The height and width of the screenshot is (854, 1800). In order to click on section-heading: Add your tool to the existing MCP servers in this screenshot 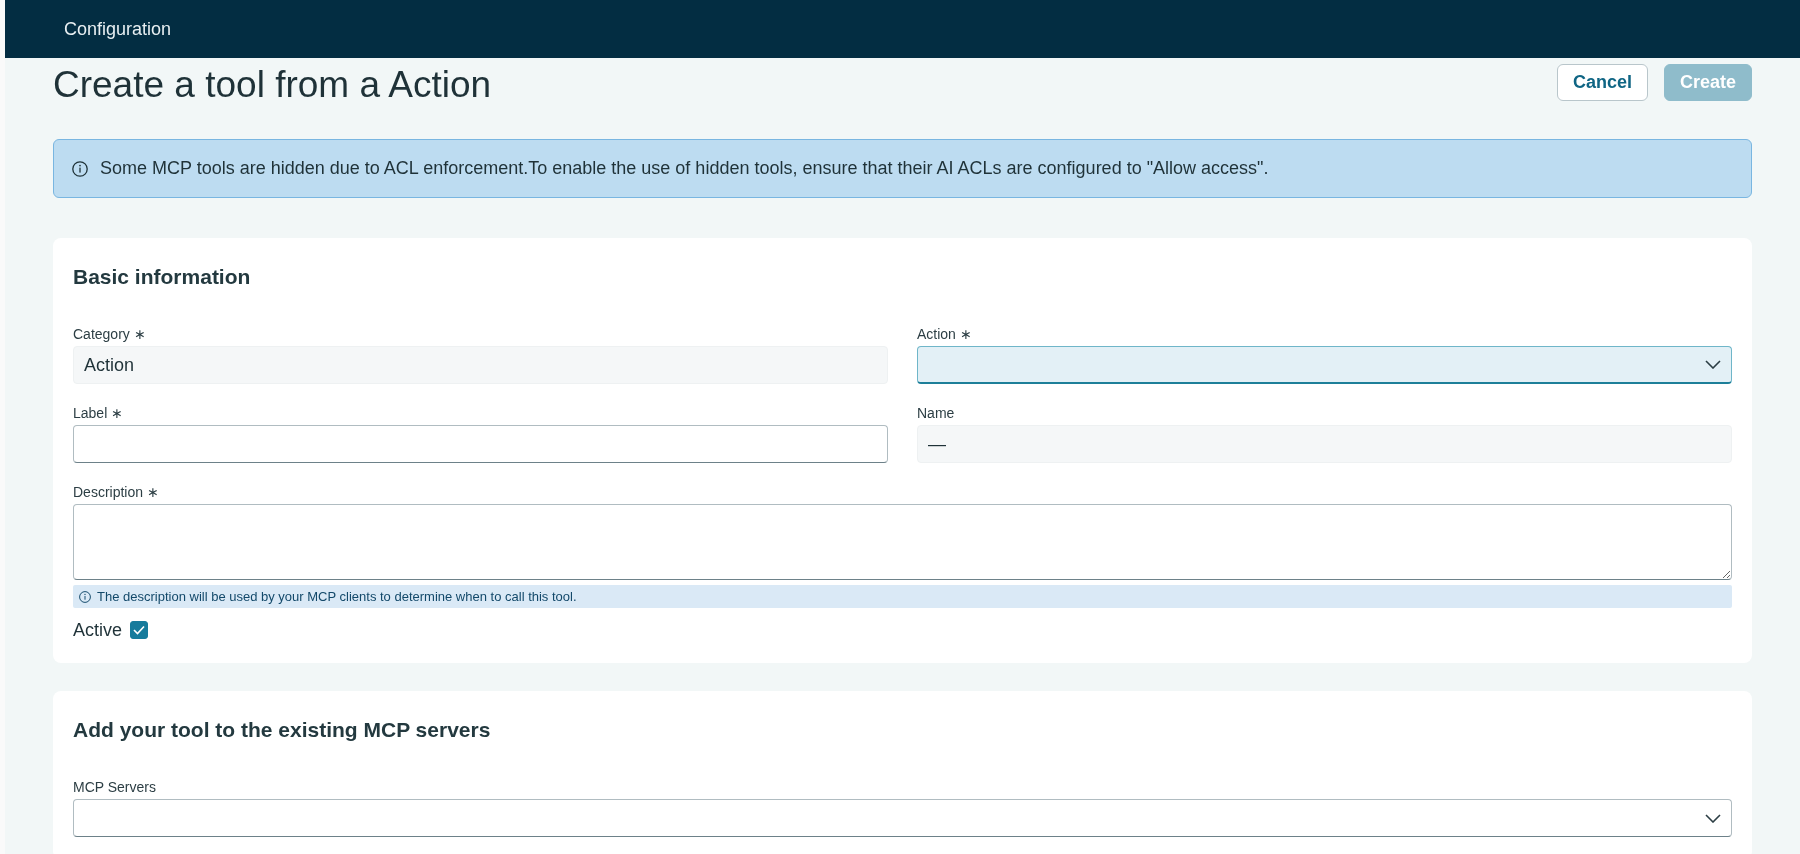, I will do `click(282, 730)`.